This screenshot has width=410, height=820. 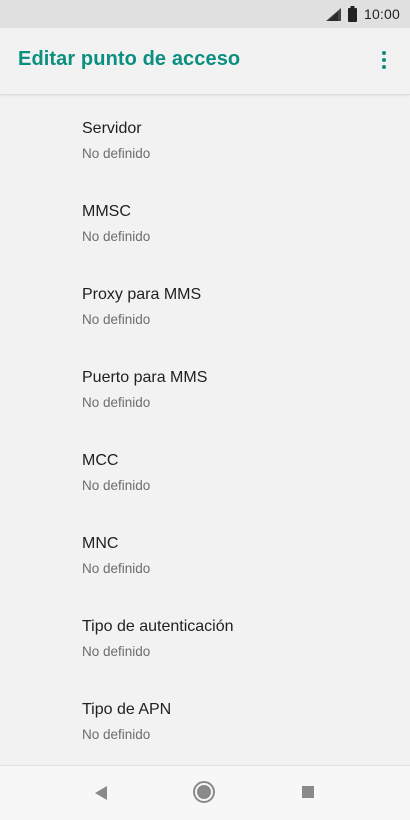 I want to click on status-icons: 10:00, so click(x=362, y=14).